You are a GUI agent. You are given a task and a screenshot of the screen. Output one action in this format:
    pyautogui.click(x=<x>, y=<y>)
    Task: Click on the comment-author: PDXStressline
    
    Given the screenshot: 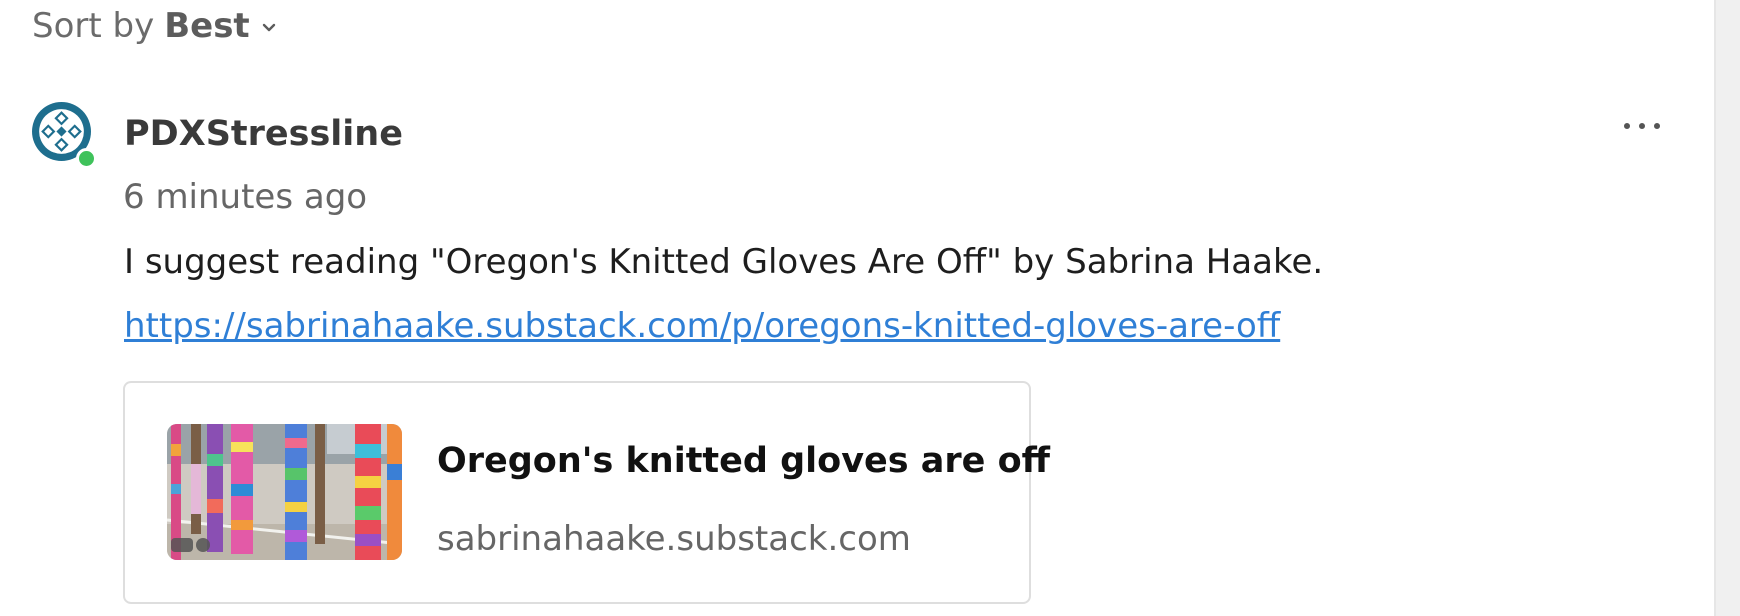 What is the action you would take?
    pyautogui.click(x=263, y=134)
    